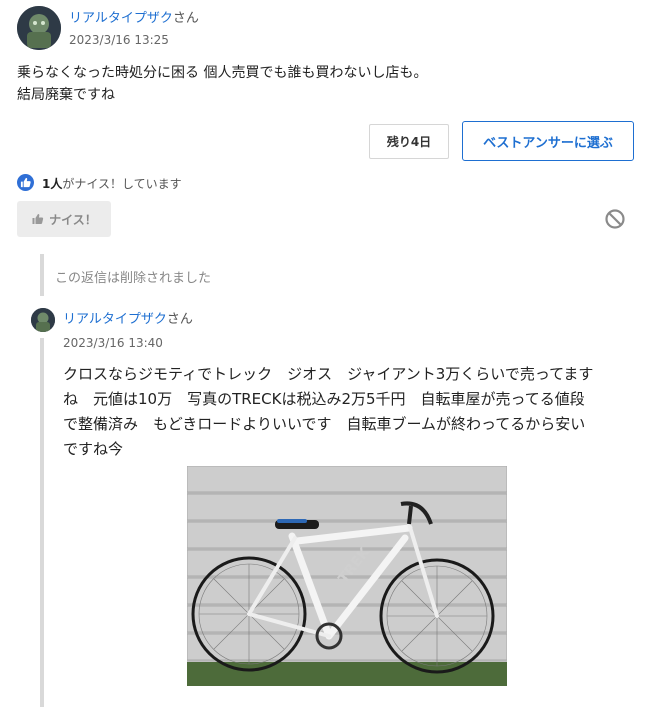  Describe the element at coordinates (409, 141) in the screenshot. I see `remaining-days-badge: 残り4日` at that location.